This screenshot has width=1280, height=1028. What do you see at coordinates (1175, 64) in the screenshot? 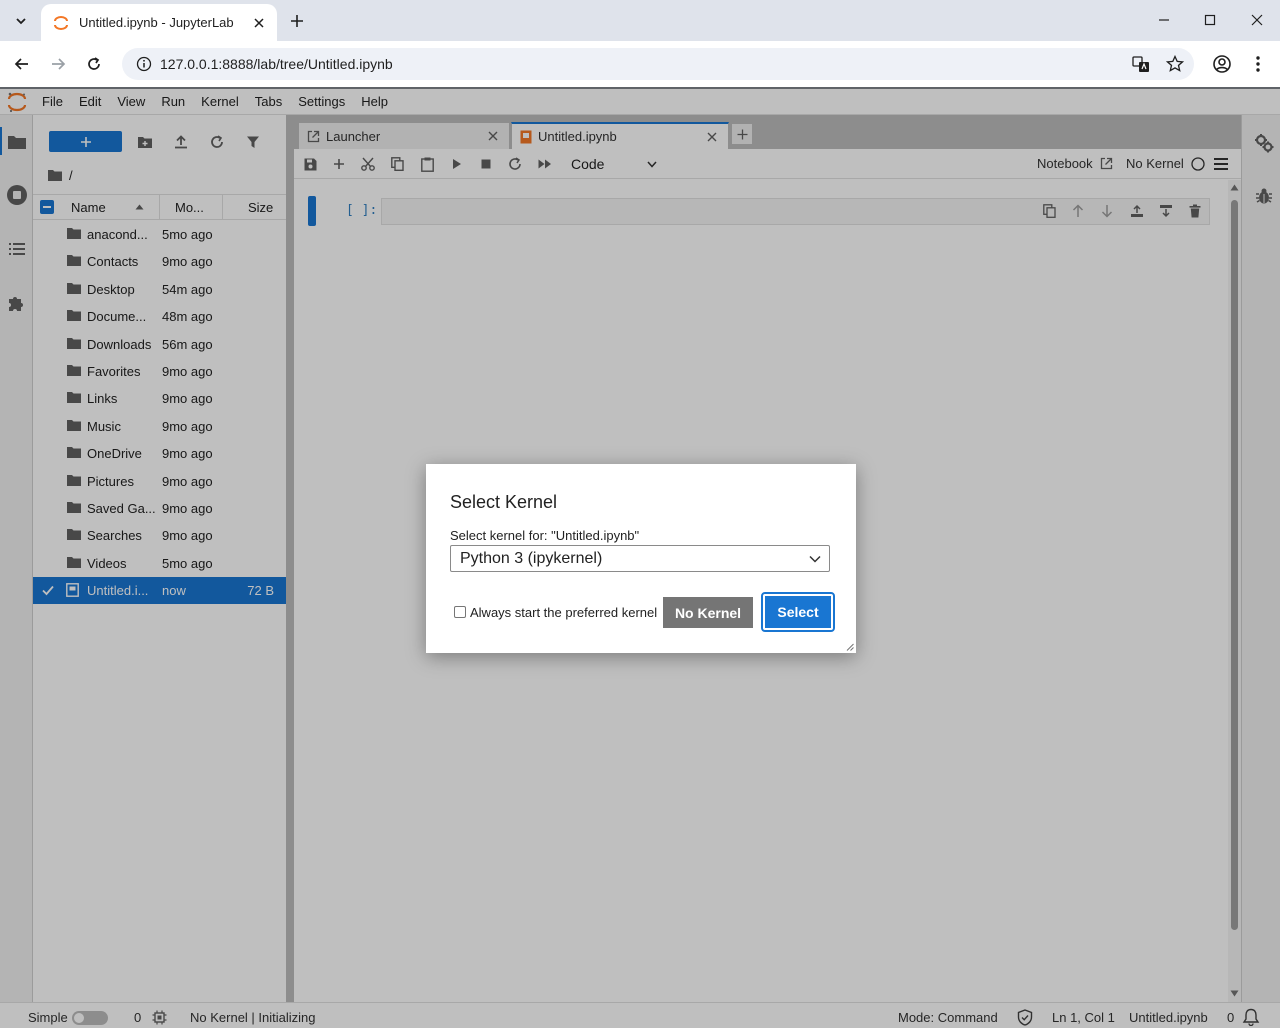
I see `bookmark-star-icon` at bounding box center [1175, 64].